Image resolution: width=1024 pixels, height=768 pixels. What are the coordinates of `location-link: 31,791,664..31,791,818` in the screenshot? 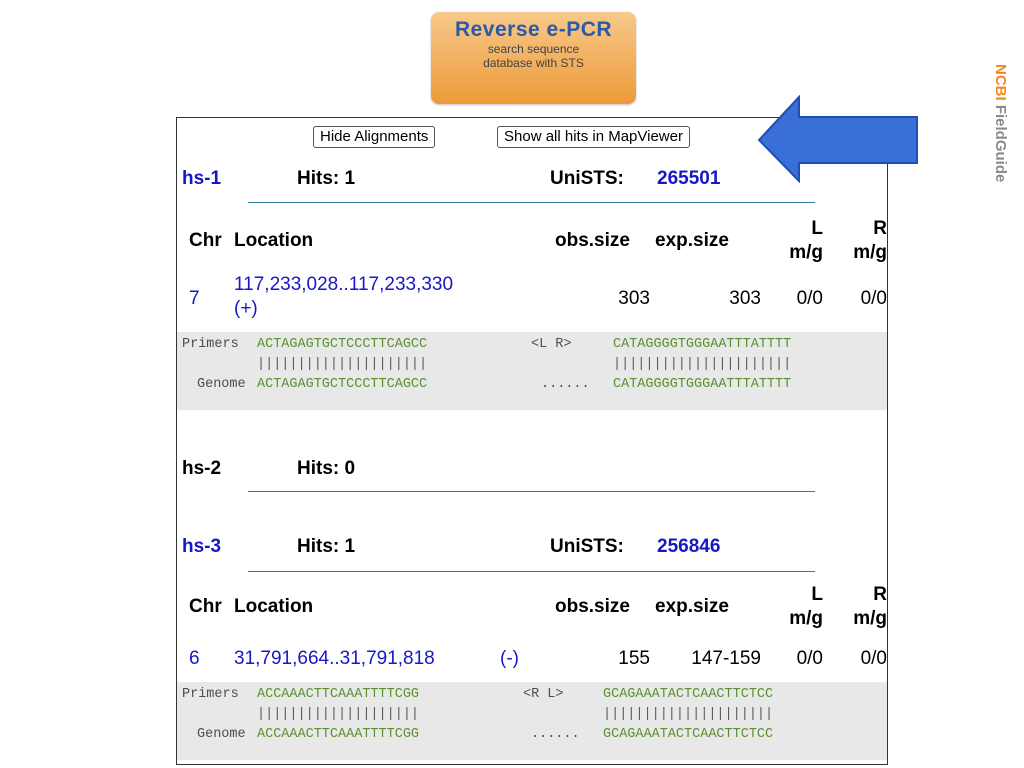 It's located at (334, 659).